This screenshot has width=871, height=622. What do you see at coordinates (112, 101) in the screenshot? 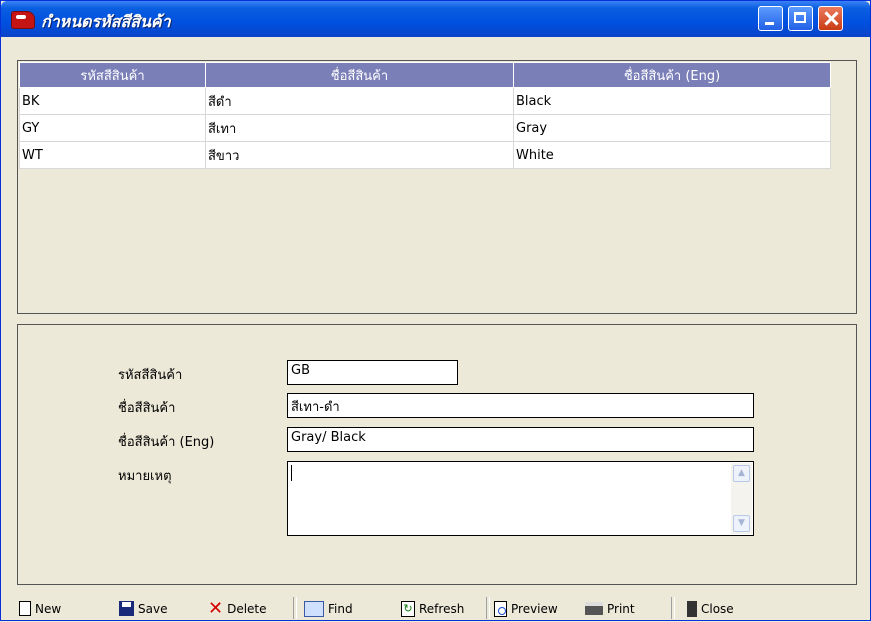
I see `cell-code: BK` at bounding box center [112, 101].